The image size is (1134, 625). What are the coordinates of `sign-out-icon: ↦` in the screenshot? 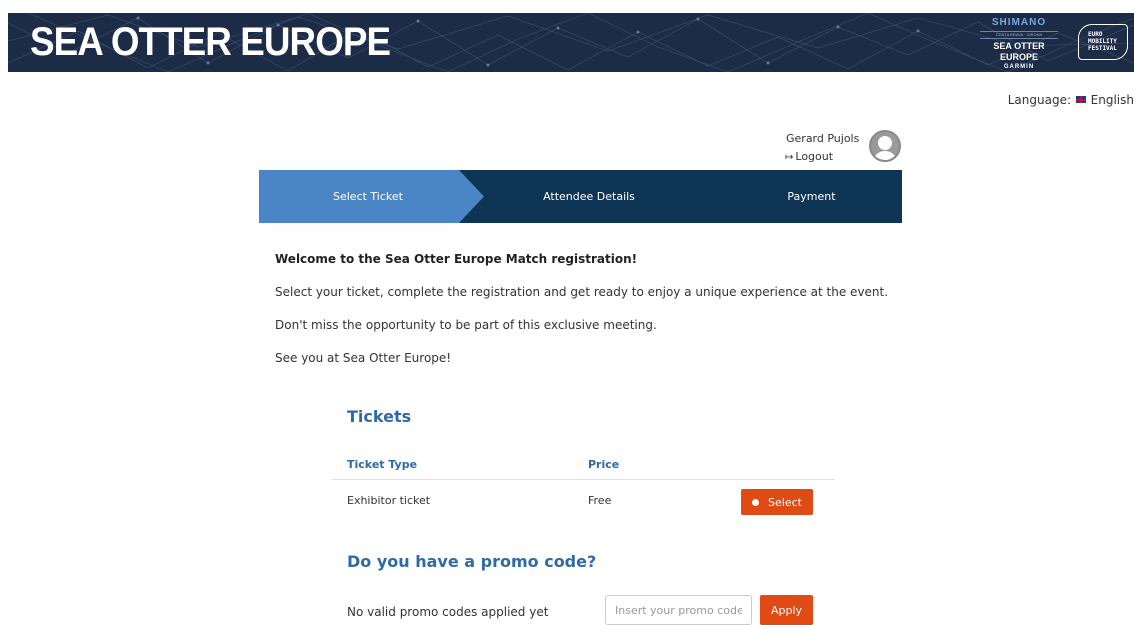 It's located at (789, 157).